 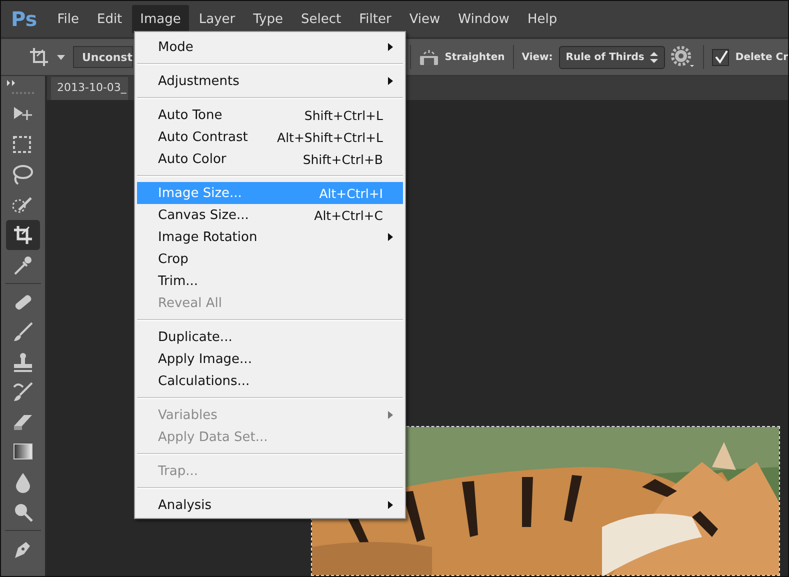 What do you see at coordinates (270, 115) in the screenshot?
I see `menu-item: Auto Tone Shift+Ctrl+L` at bounding box center [270, 115].